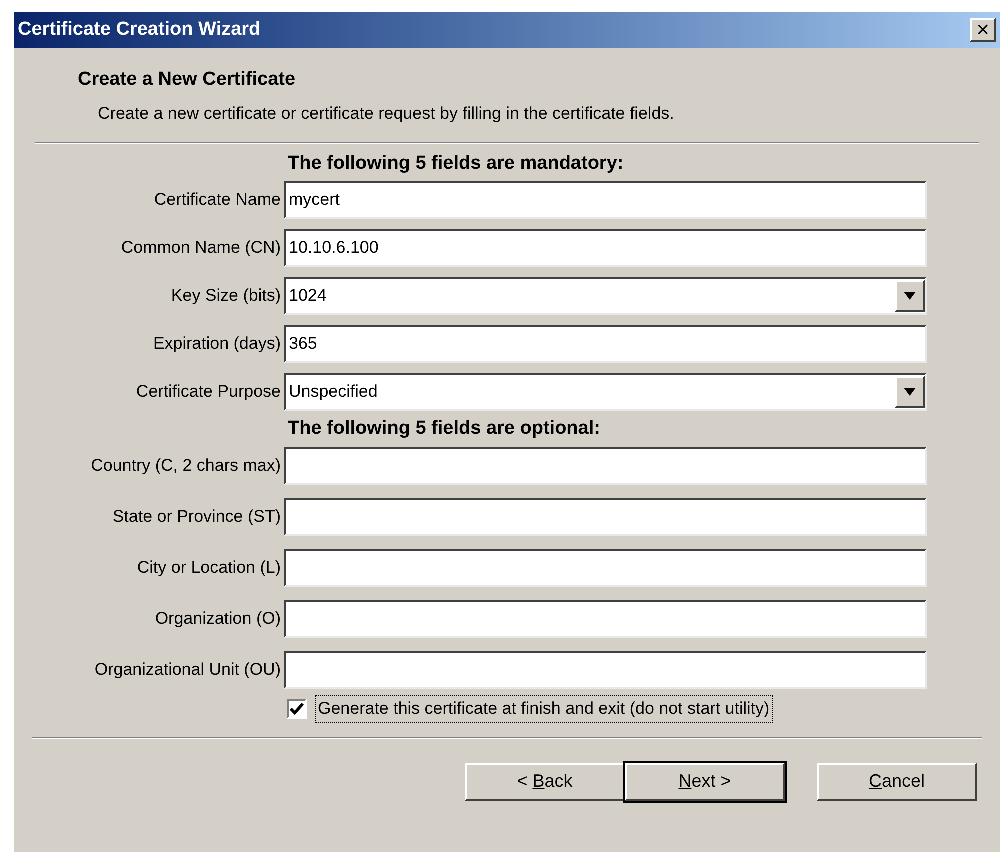  I want to click on dropdown: 1024, so click(605, 295).